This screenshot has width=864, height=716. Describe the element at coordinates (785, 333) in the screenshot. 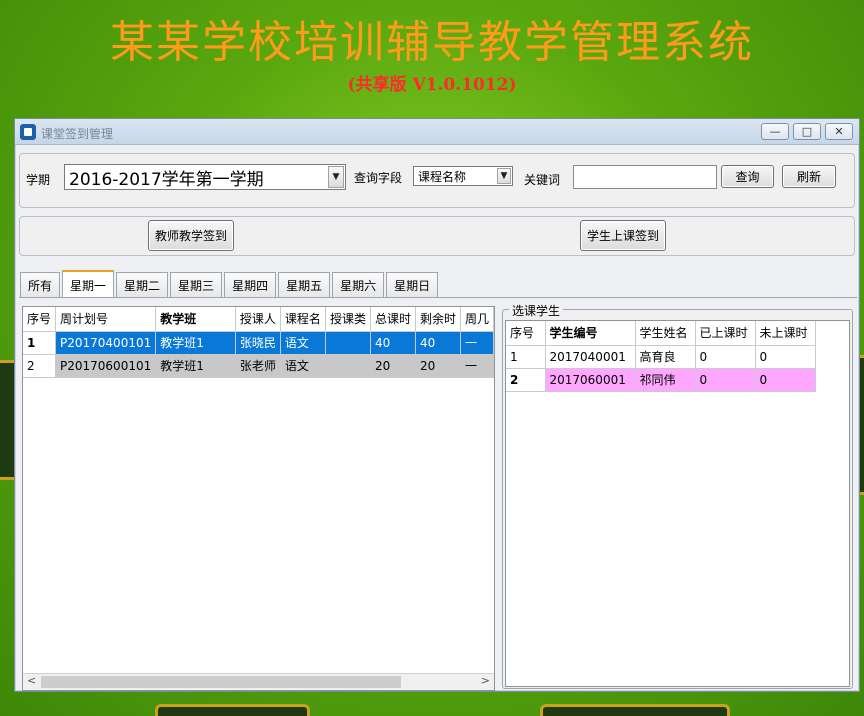

I see `column-header: 未上课时` at that location.